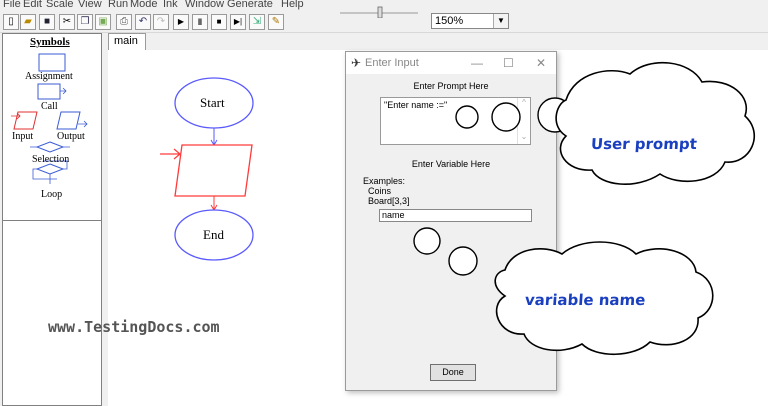  What do you see at coordinates (655, 123) in the screenshot?
I see `user-prompt-callout` at bounding box center [655, 123].